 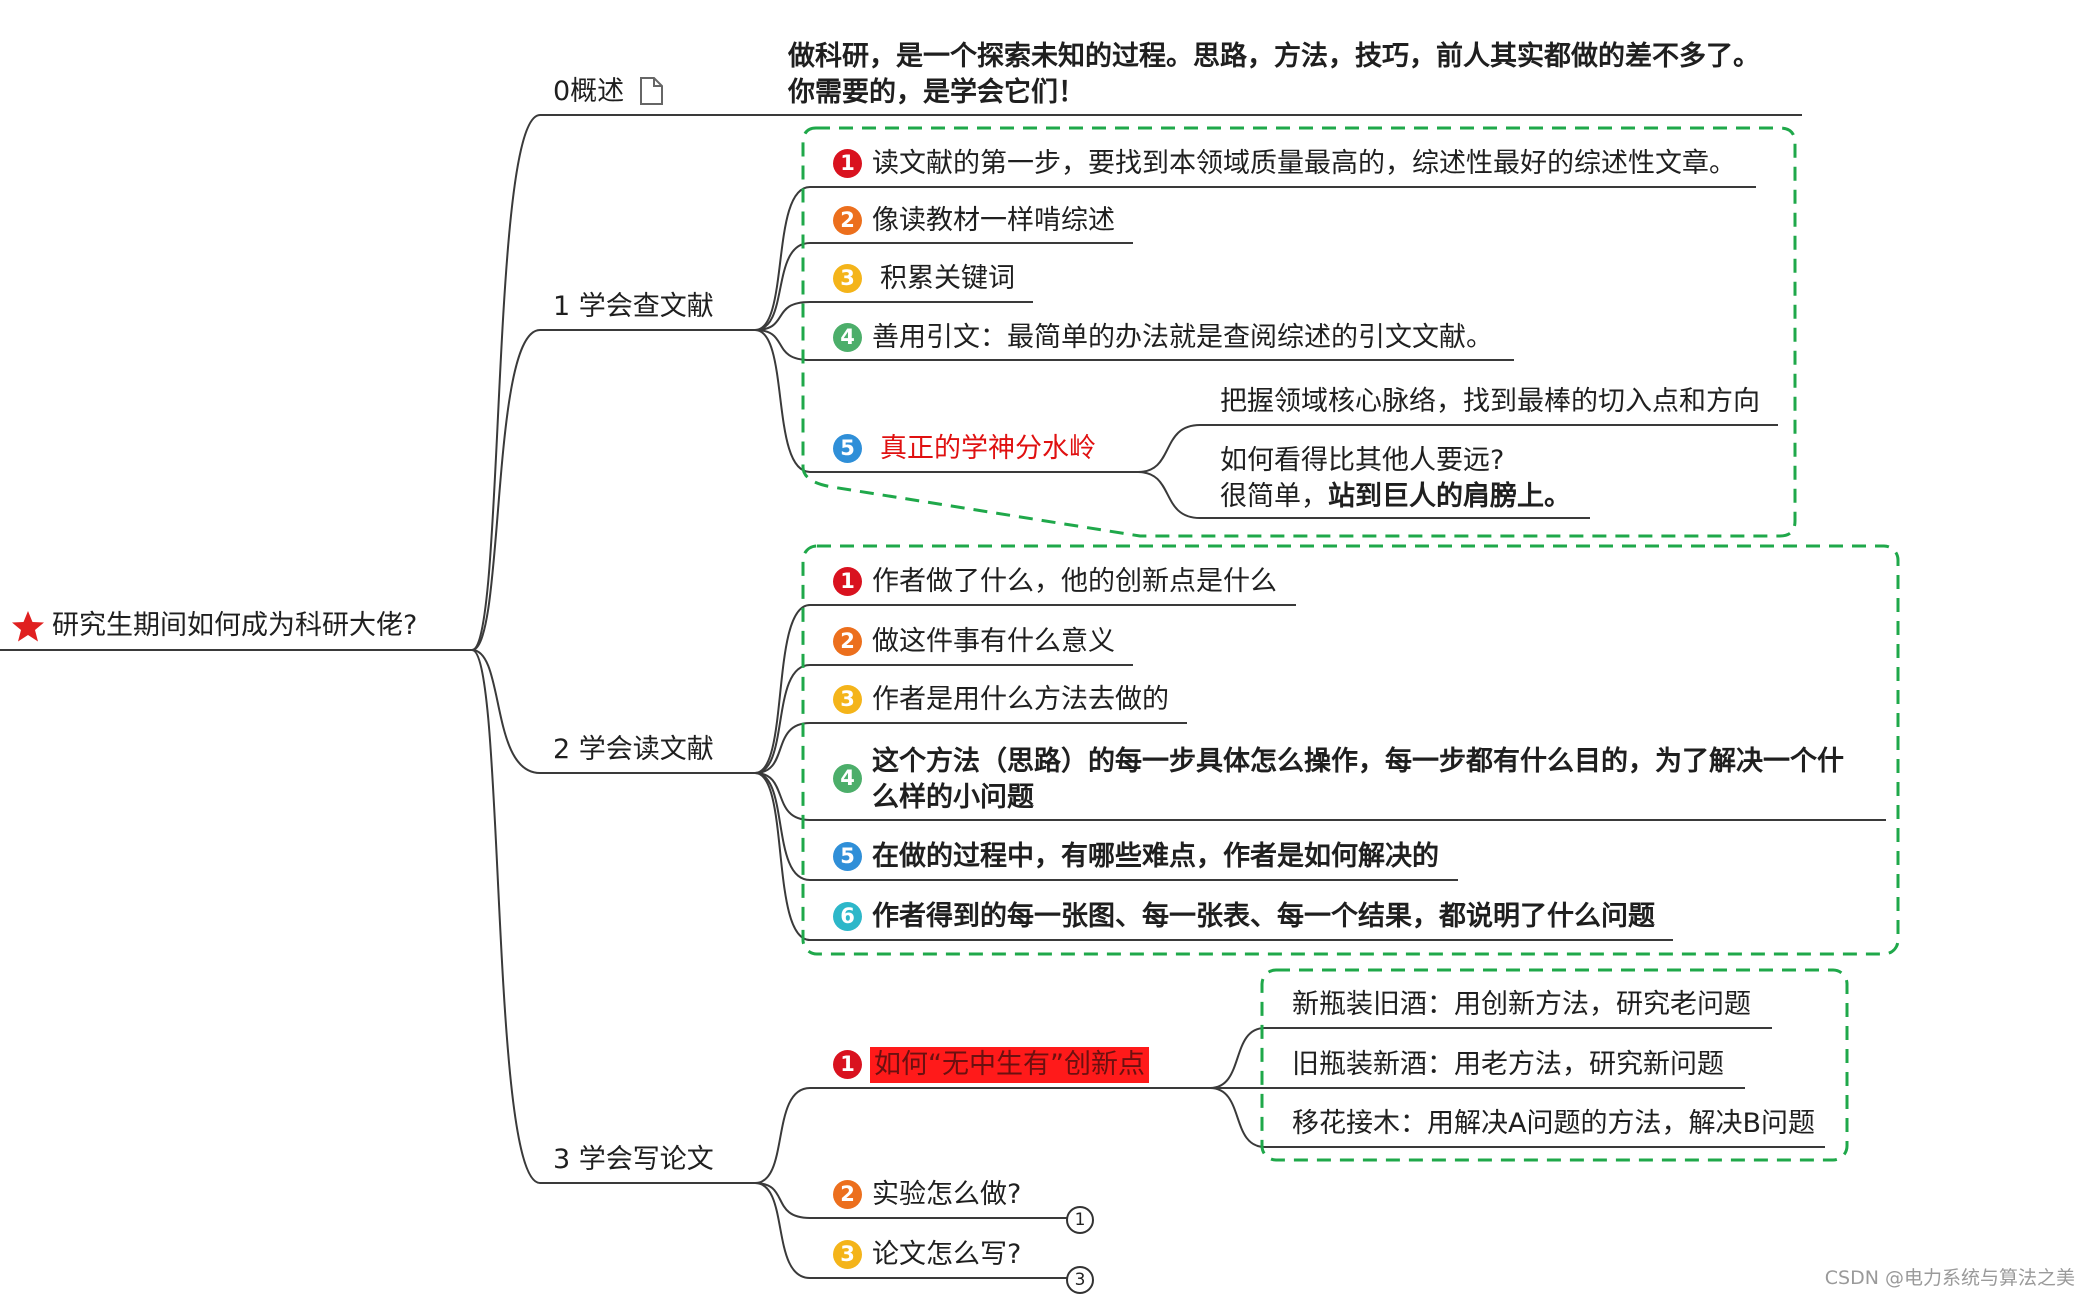 I want to click on branch3-item-1-highlighted: 如何“无中生有”创新点, so click(x=1009, y=1065).